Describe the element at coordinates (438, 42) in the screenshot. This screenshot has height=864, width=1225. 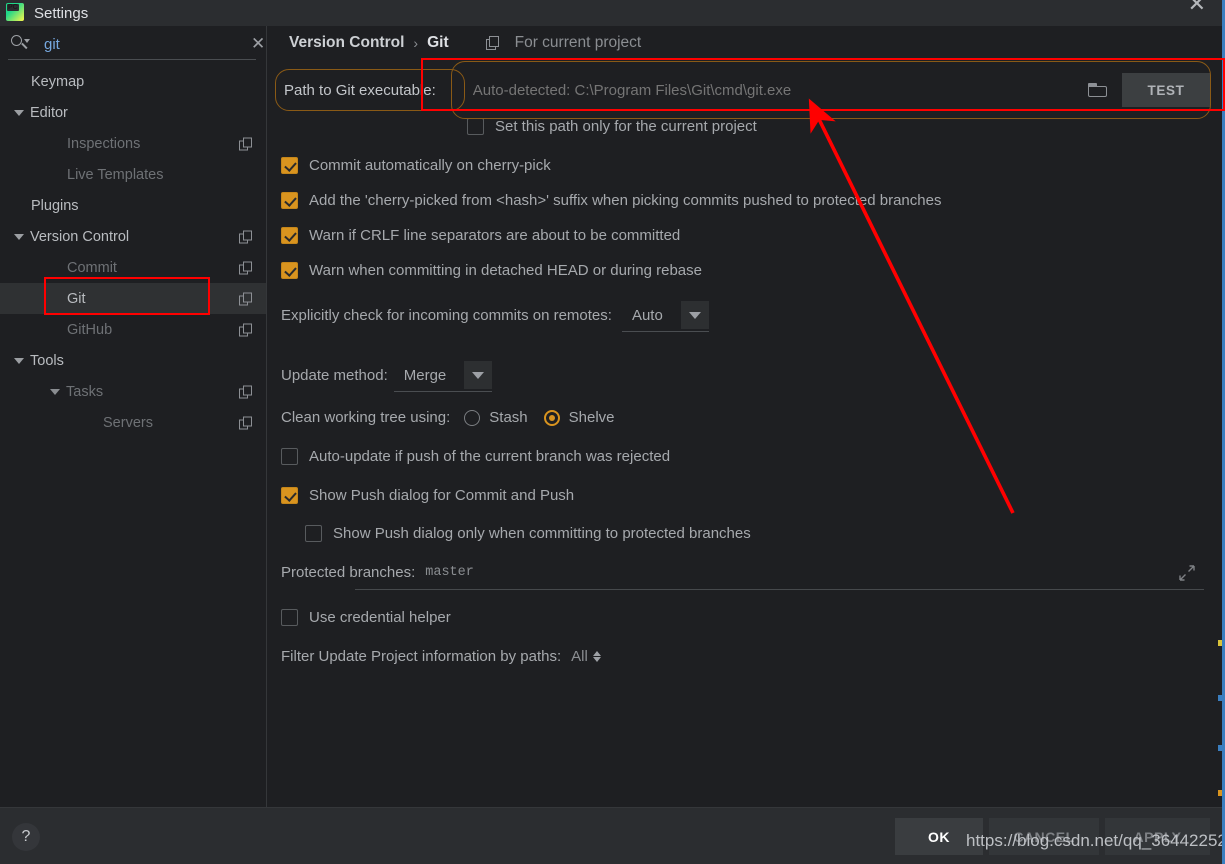
I see `breadcrumb-current: Git` at that location.